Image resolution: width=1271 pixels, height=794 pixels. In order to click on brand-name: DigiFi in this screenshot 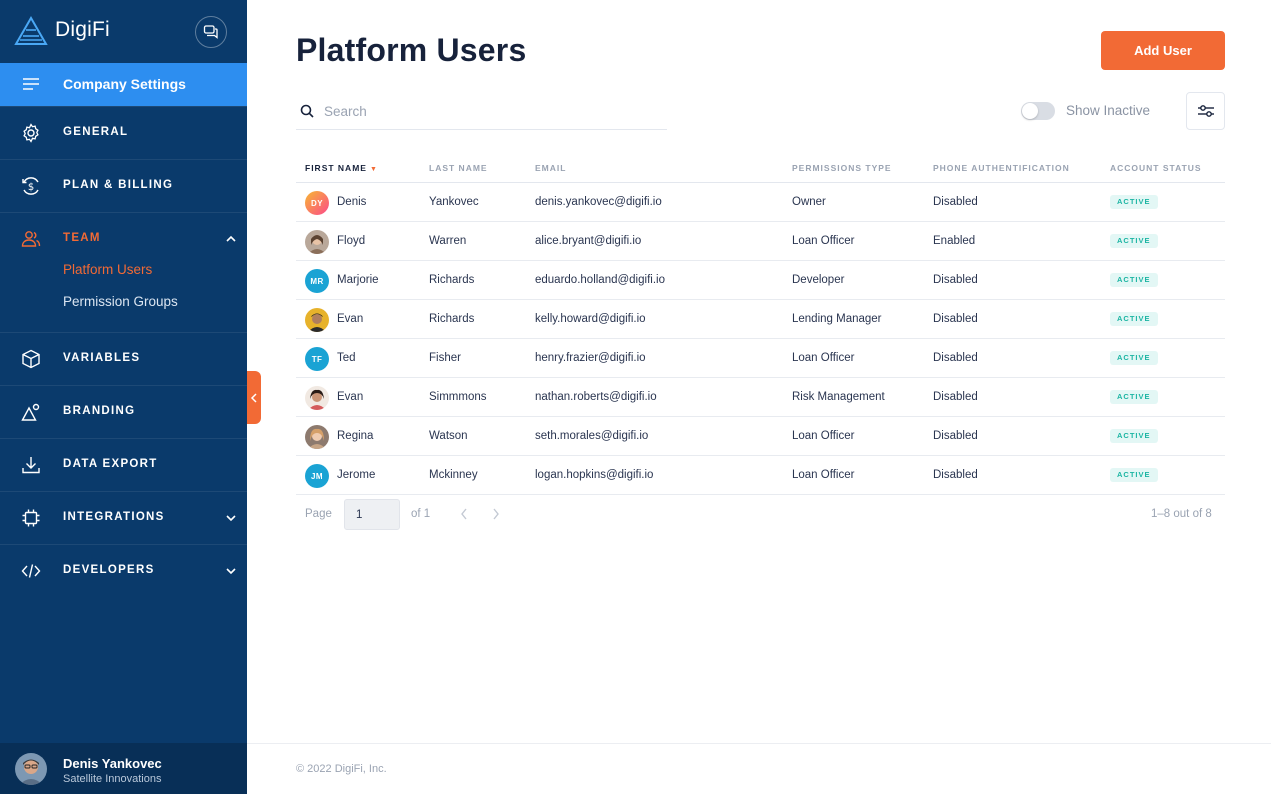, I will do `click(82, 29)`.